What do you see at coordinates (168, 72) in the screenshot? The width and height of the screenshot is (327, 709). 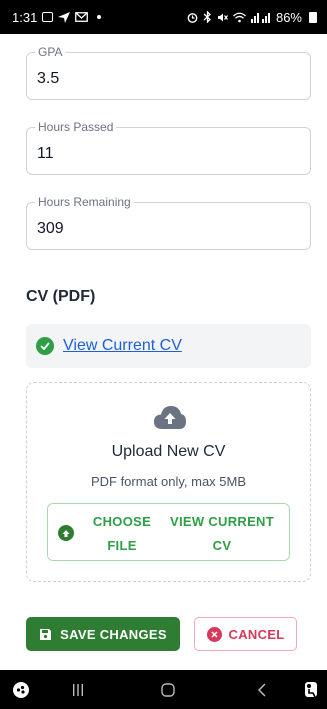 I see `gpa-field: GPA 3.5` at bounding box center [168, 72].